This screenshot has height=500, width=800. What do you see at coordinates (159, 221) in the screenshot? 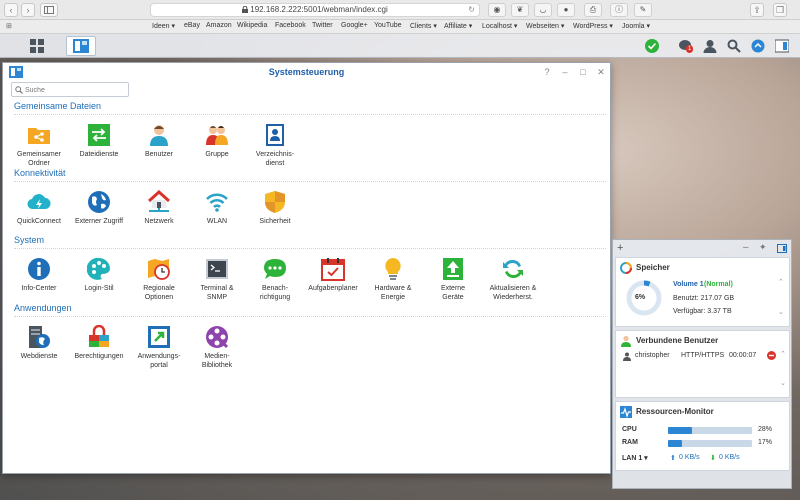
I see `app-label-line1: Netzwerk` at bounding box center [159, 221].